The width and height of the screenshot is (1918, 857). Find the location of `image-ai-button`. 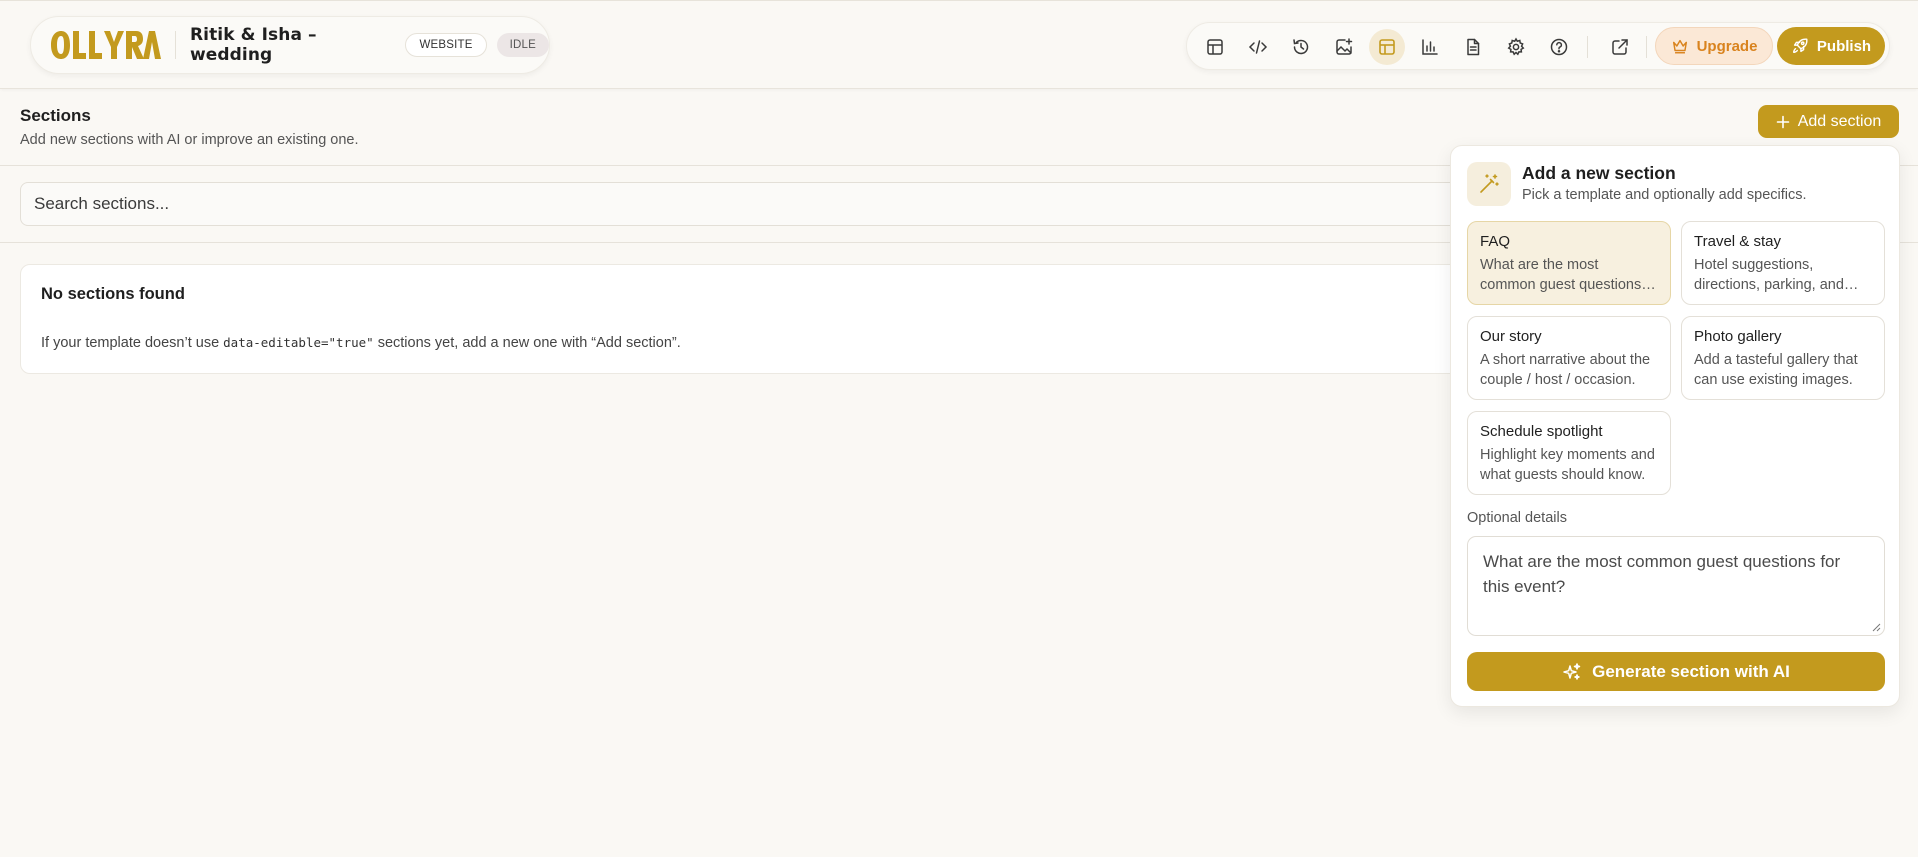

image-ai-button is located at coordinates (1344, 47).